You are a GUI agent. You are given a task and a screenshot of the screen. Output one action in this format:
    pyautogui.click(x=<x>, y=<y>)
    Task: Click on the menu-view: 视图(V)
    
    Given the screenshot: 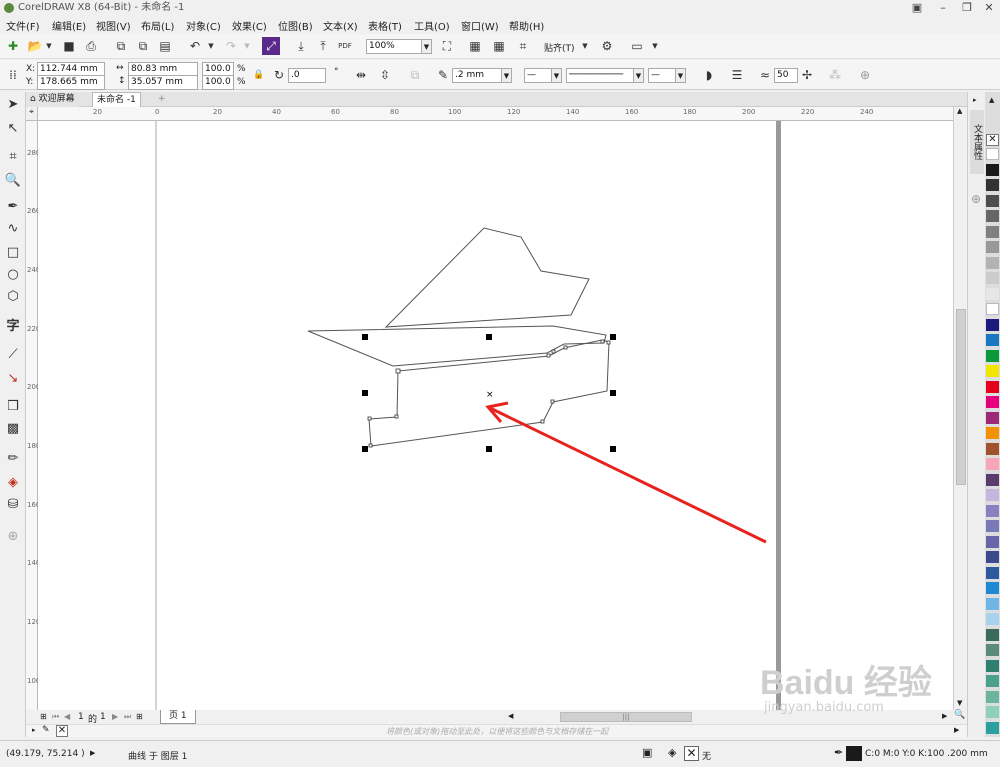 What is the action you would take?
    pyautogui.click(x=113, y=25)
    